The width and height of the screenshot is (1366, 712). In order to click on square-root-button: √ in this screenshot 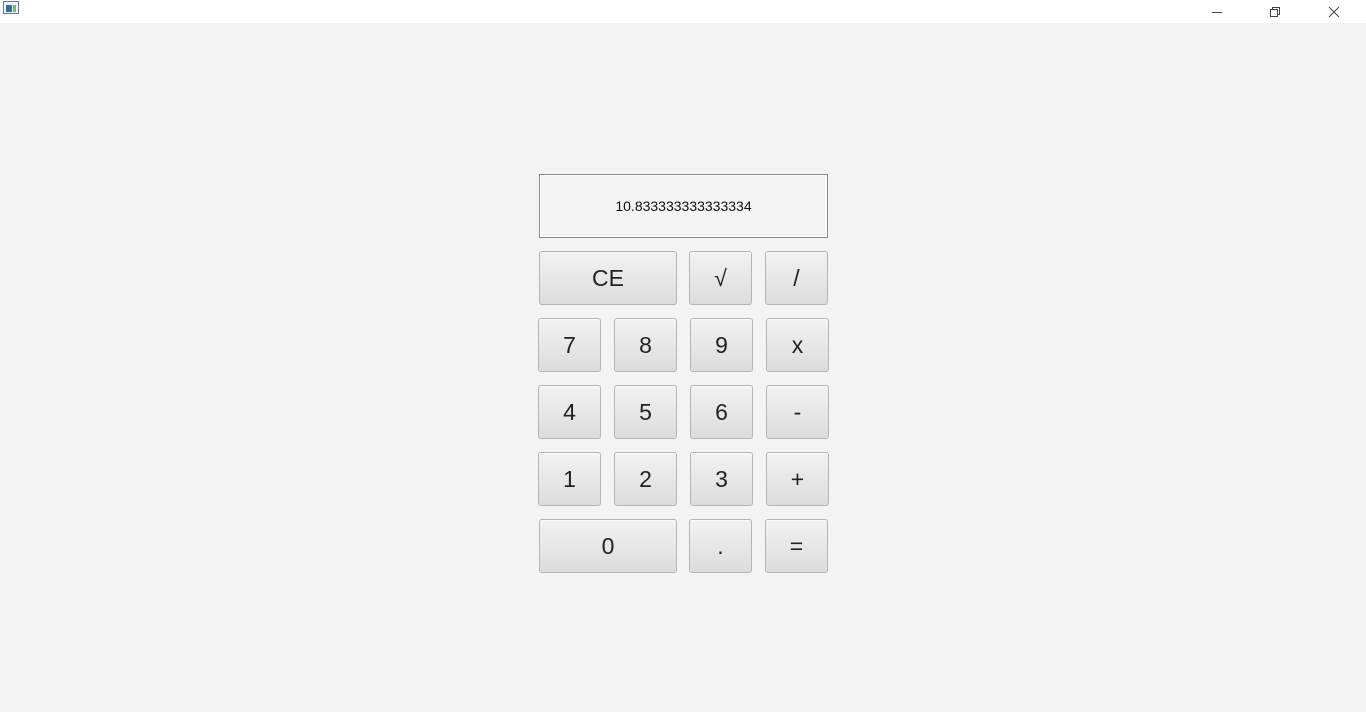, I will do `click(720, 278)`.